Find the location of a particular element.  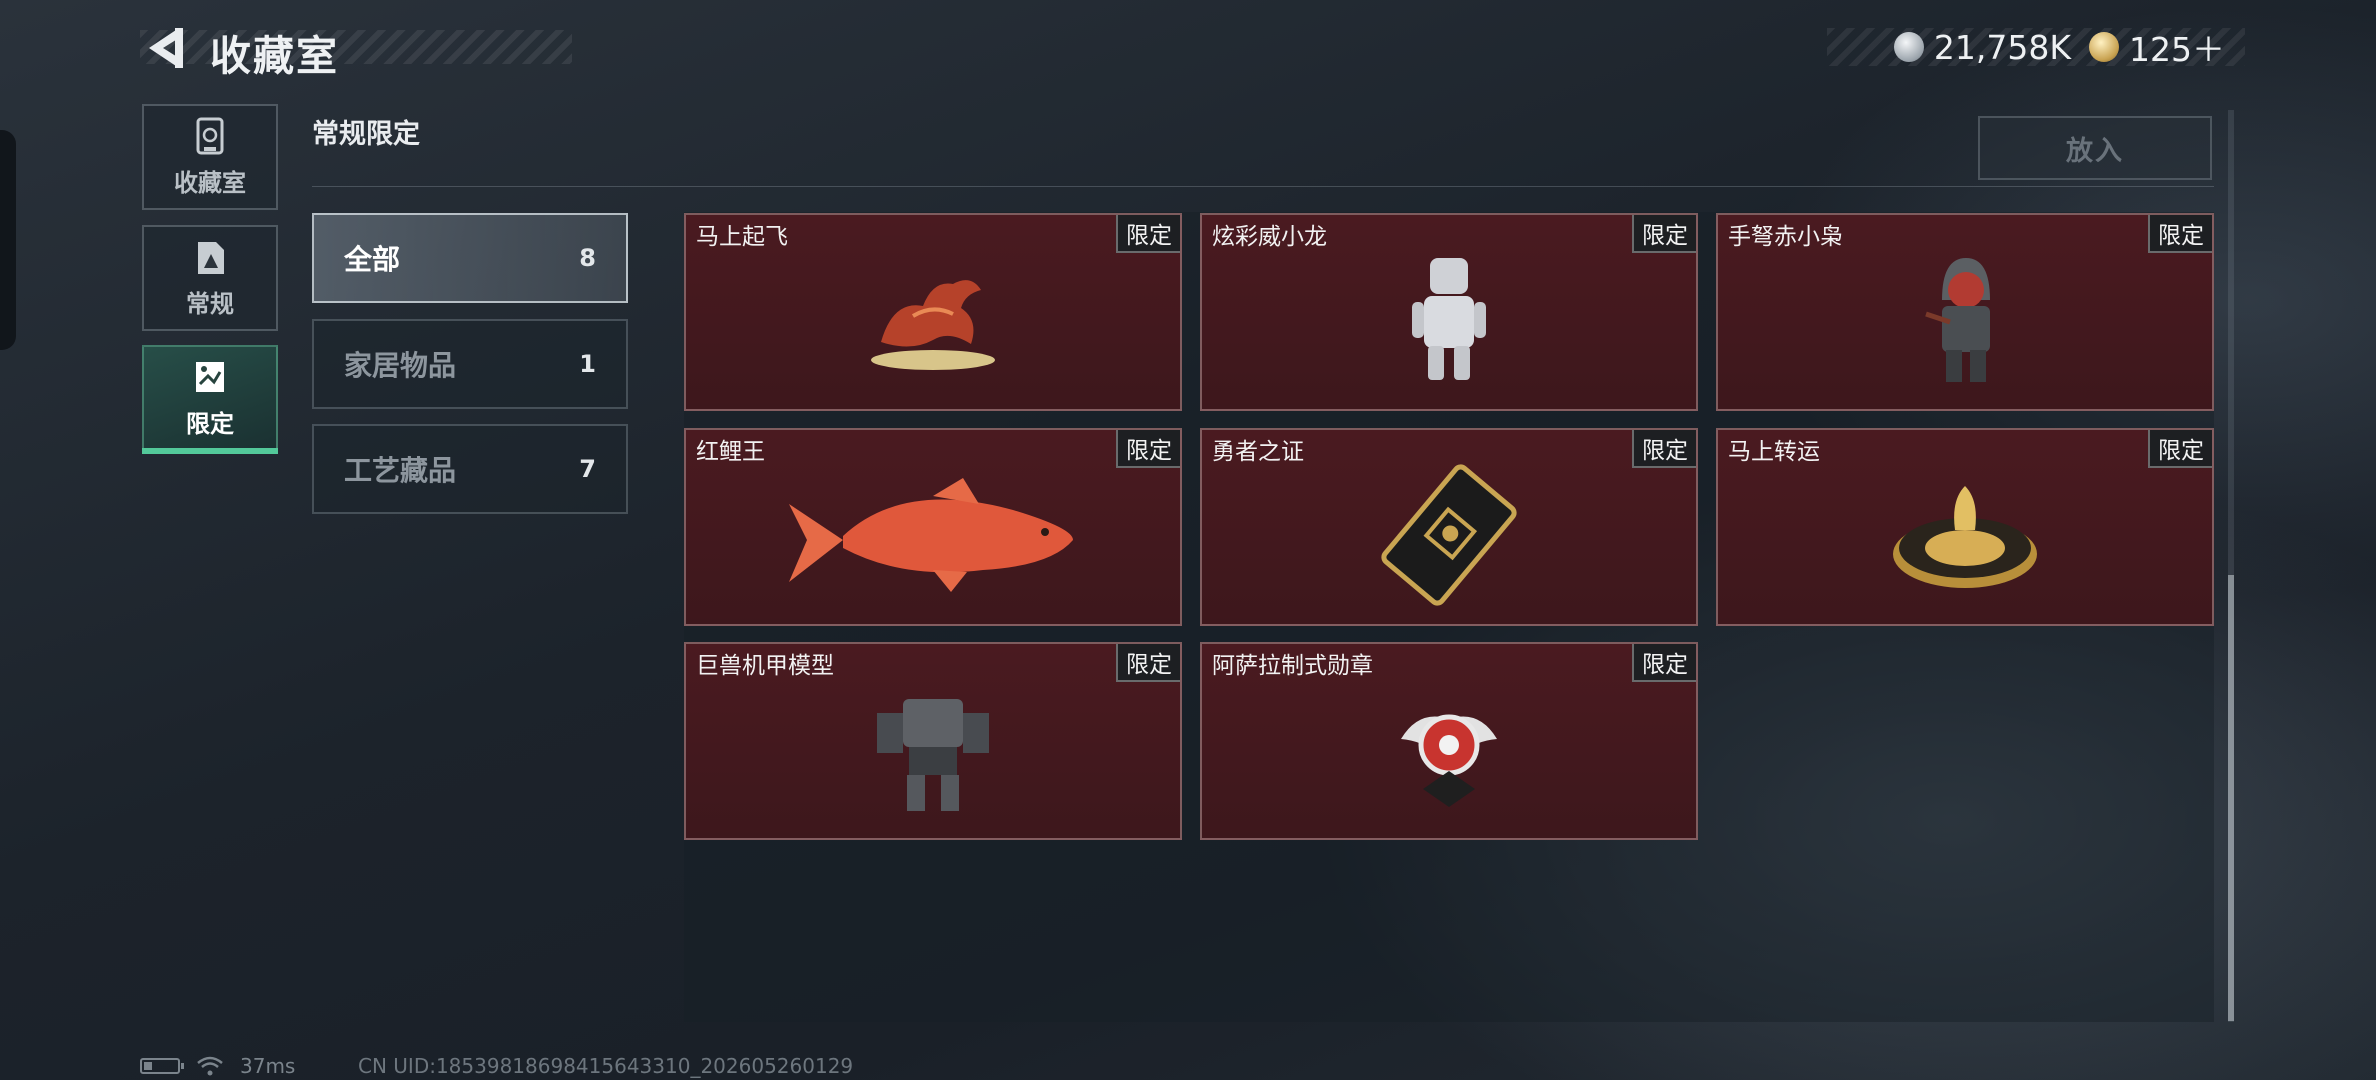

item-name: 马上转运 is located at coordinates (1774, 451).